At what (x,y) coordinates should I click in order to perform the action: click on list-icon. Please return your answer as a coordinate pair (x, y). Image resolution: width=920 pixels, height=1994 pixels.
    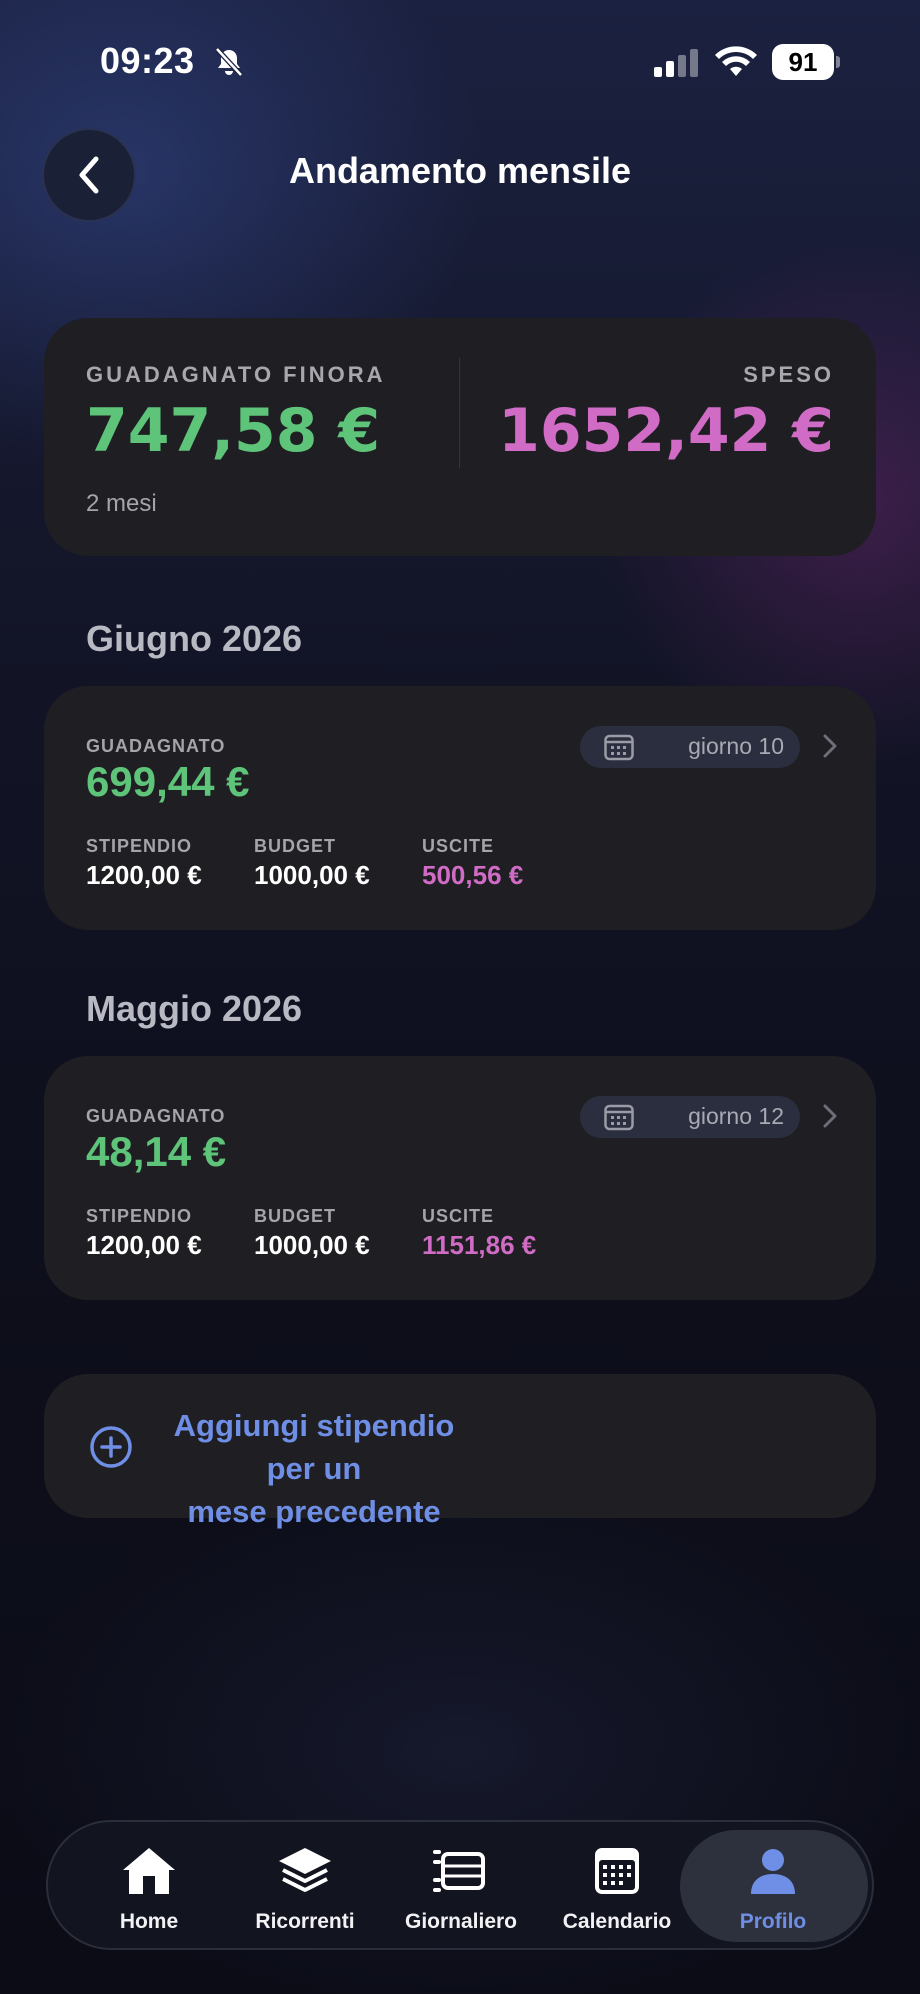
    Looking at the image, I should click on (459, 1871).